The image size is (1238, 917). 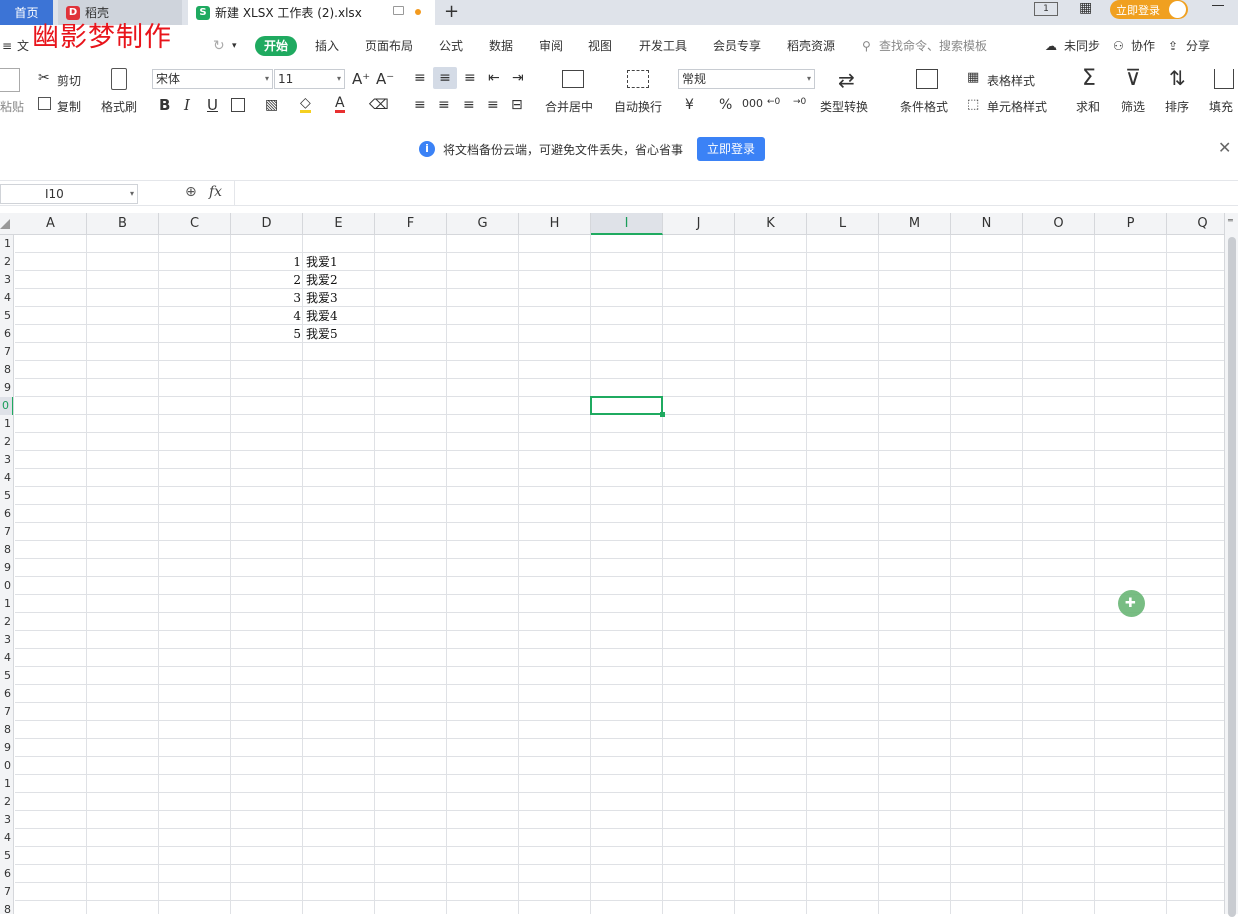 What do you see at coordinates (271, 105) in the screenshot?
I see `cell-shade-icon: ▧` at bounding box center [271, 105].